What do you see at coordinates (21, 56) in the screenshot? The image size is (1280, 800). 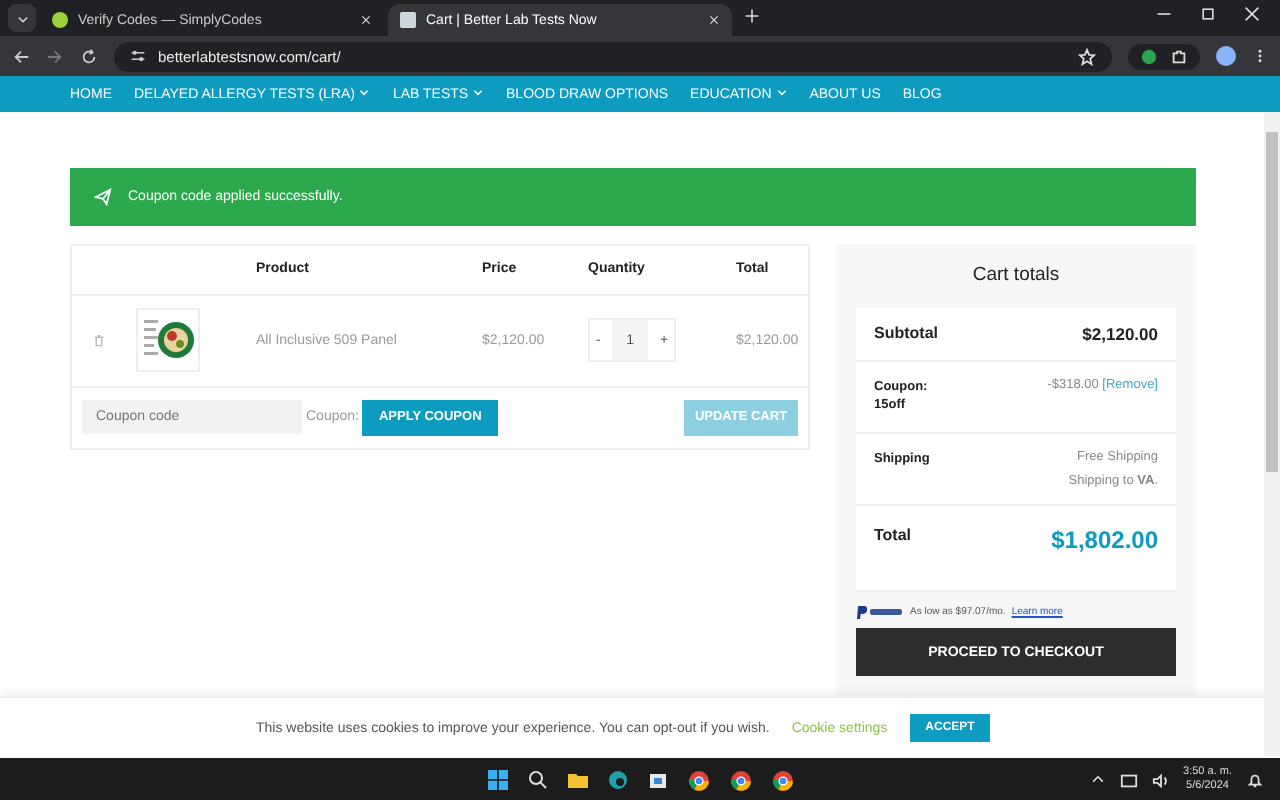 I see `back-icon` at bounding box center [21, 56].